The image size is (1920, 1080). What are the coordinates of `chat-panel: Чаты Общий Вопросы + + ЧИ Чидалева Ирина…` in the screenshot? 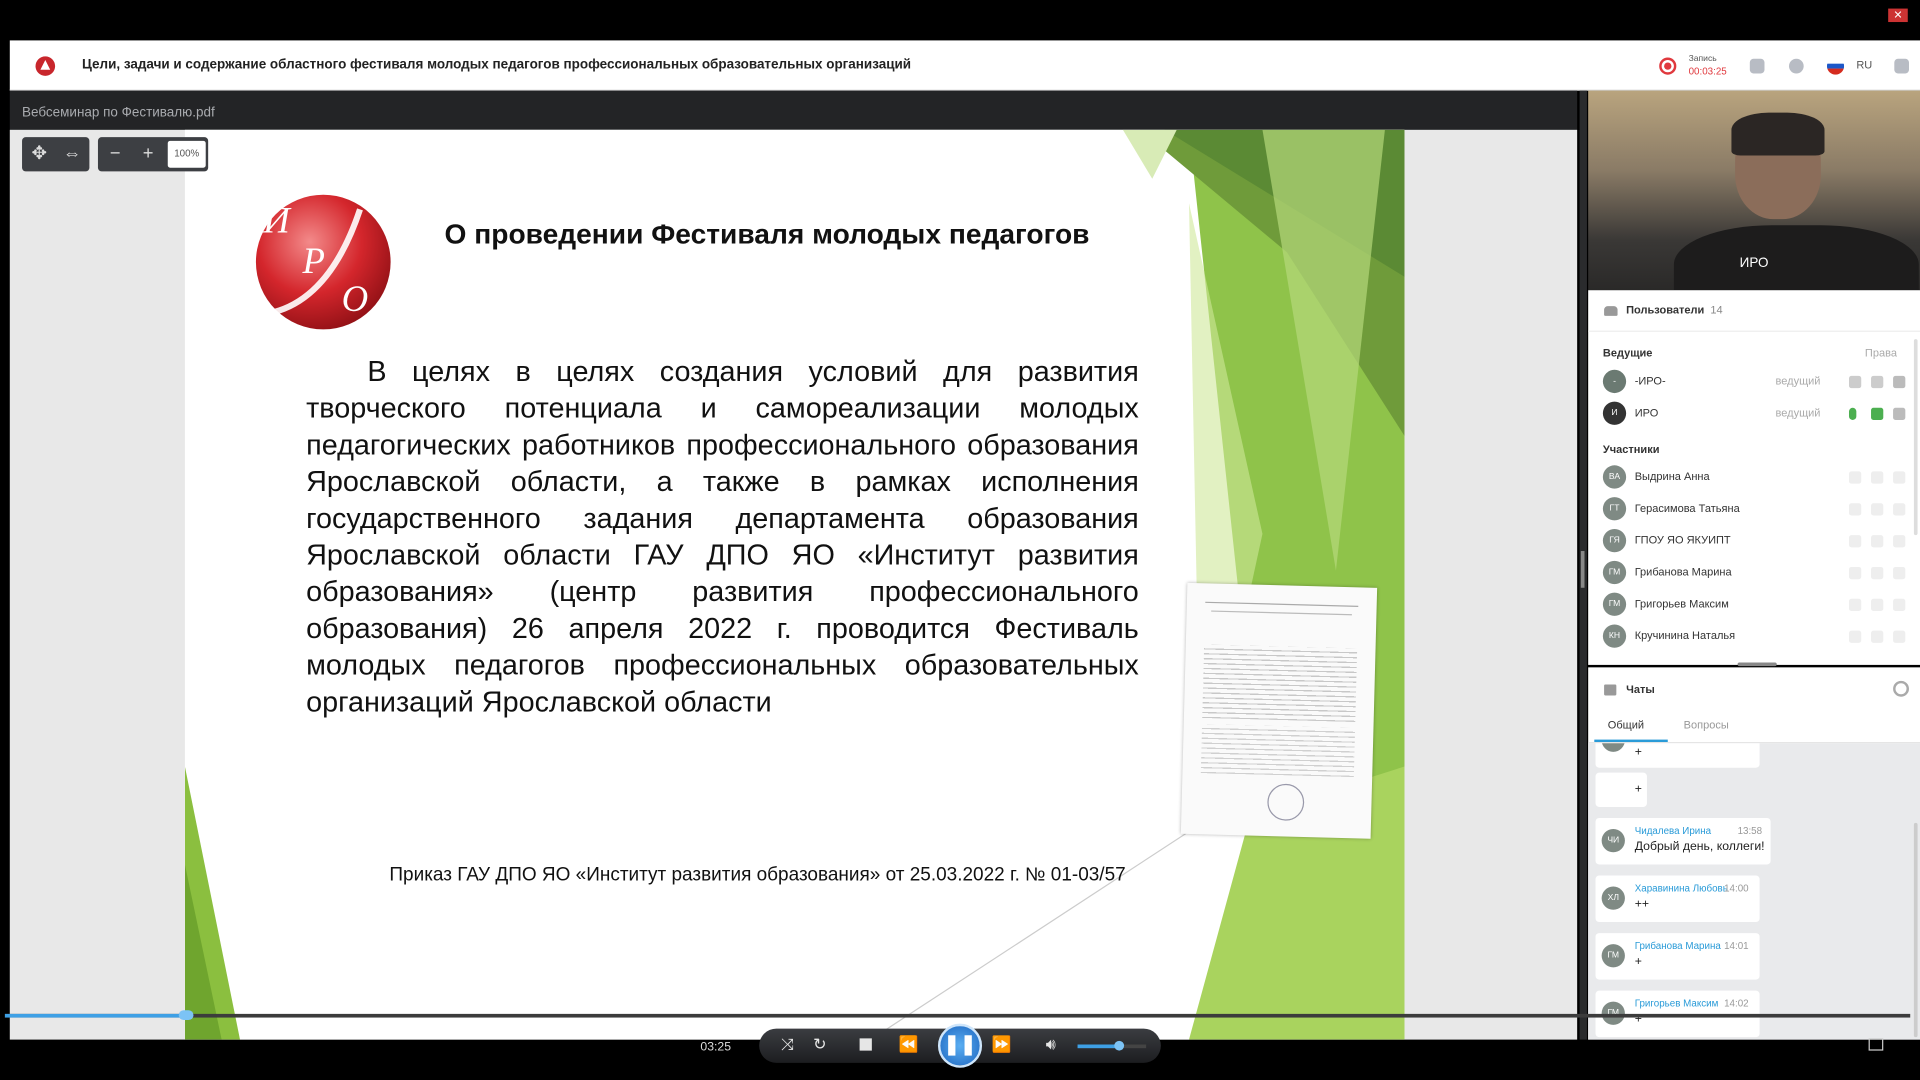 It's located at (1754, 853).